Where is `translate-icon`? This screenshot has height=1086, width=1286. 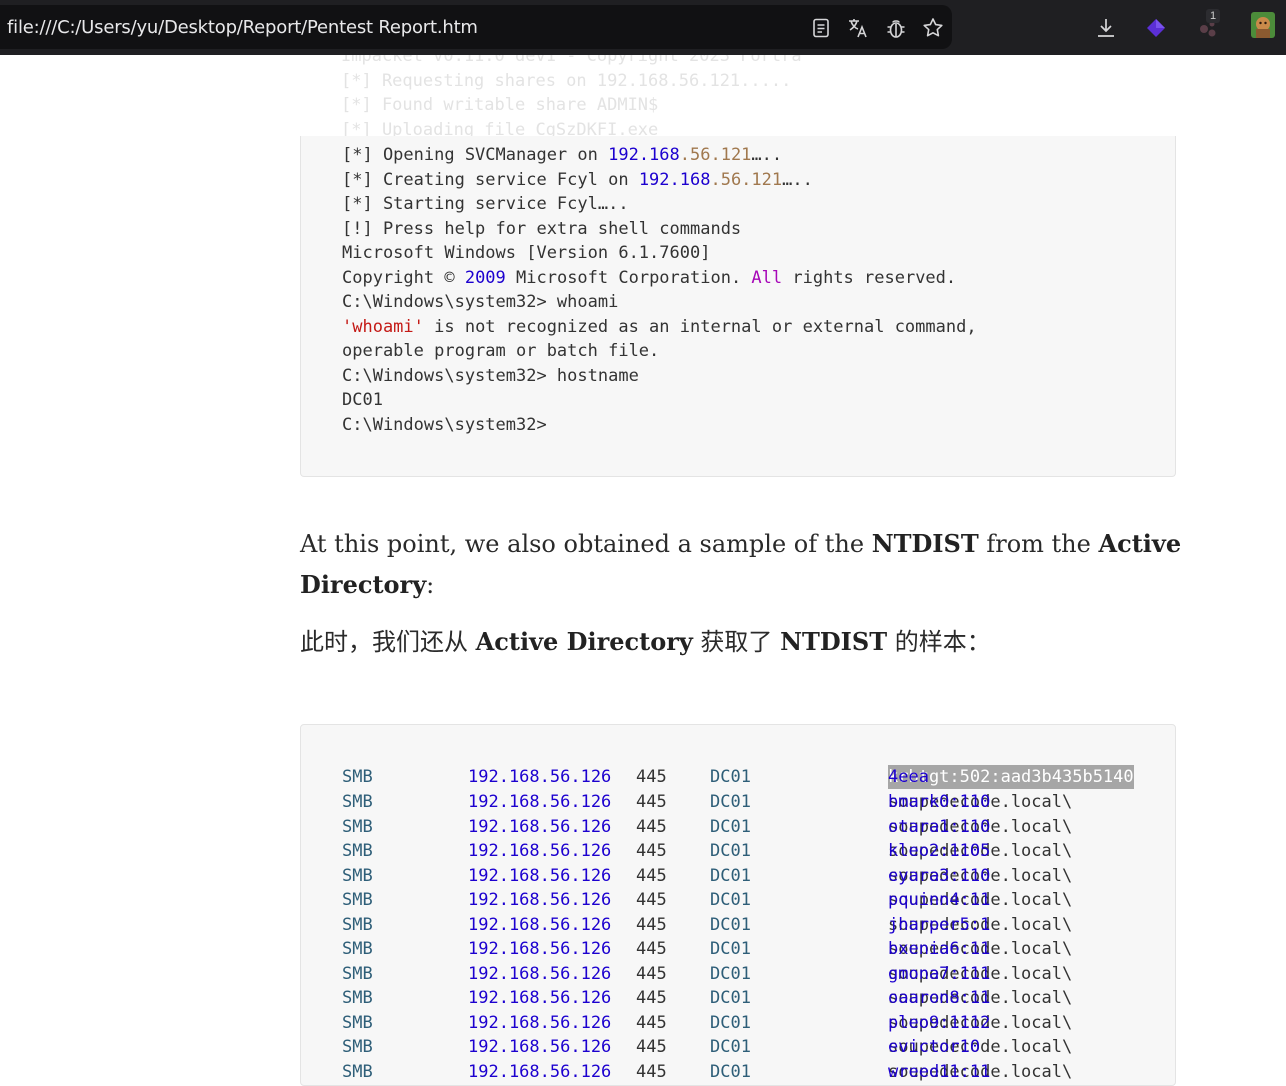
translate-icon is located at coordinates (858, 28).